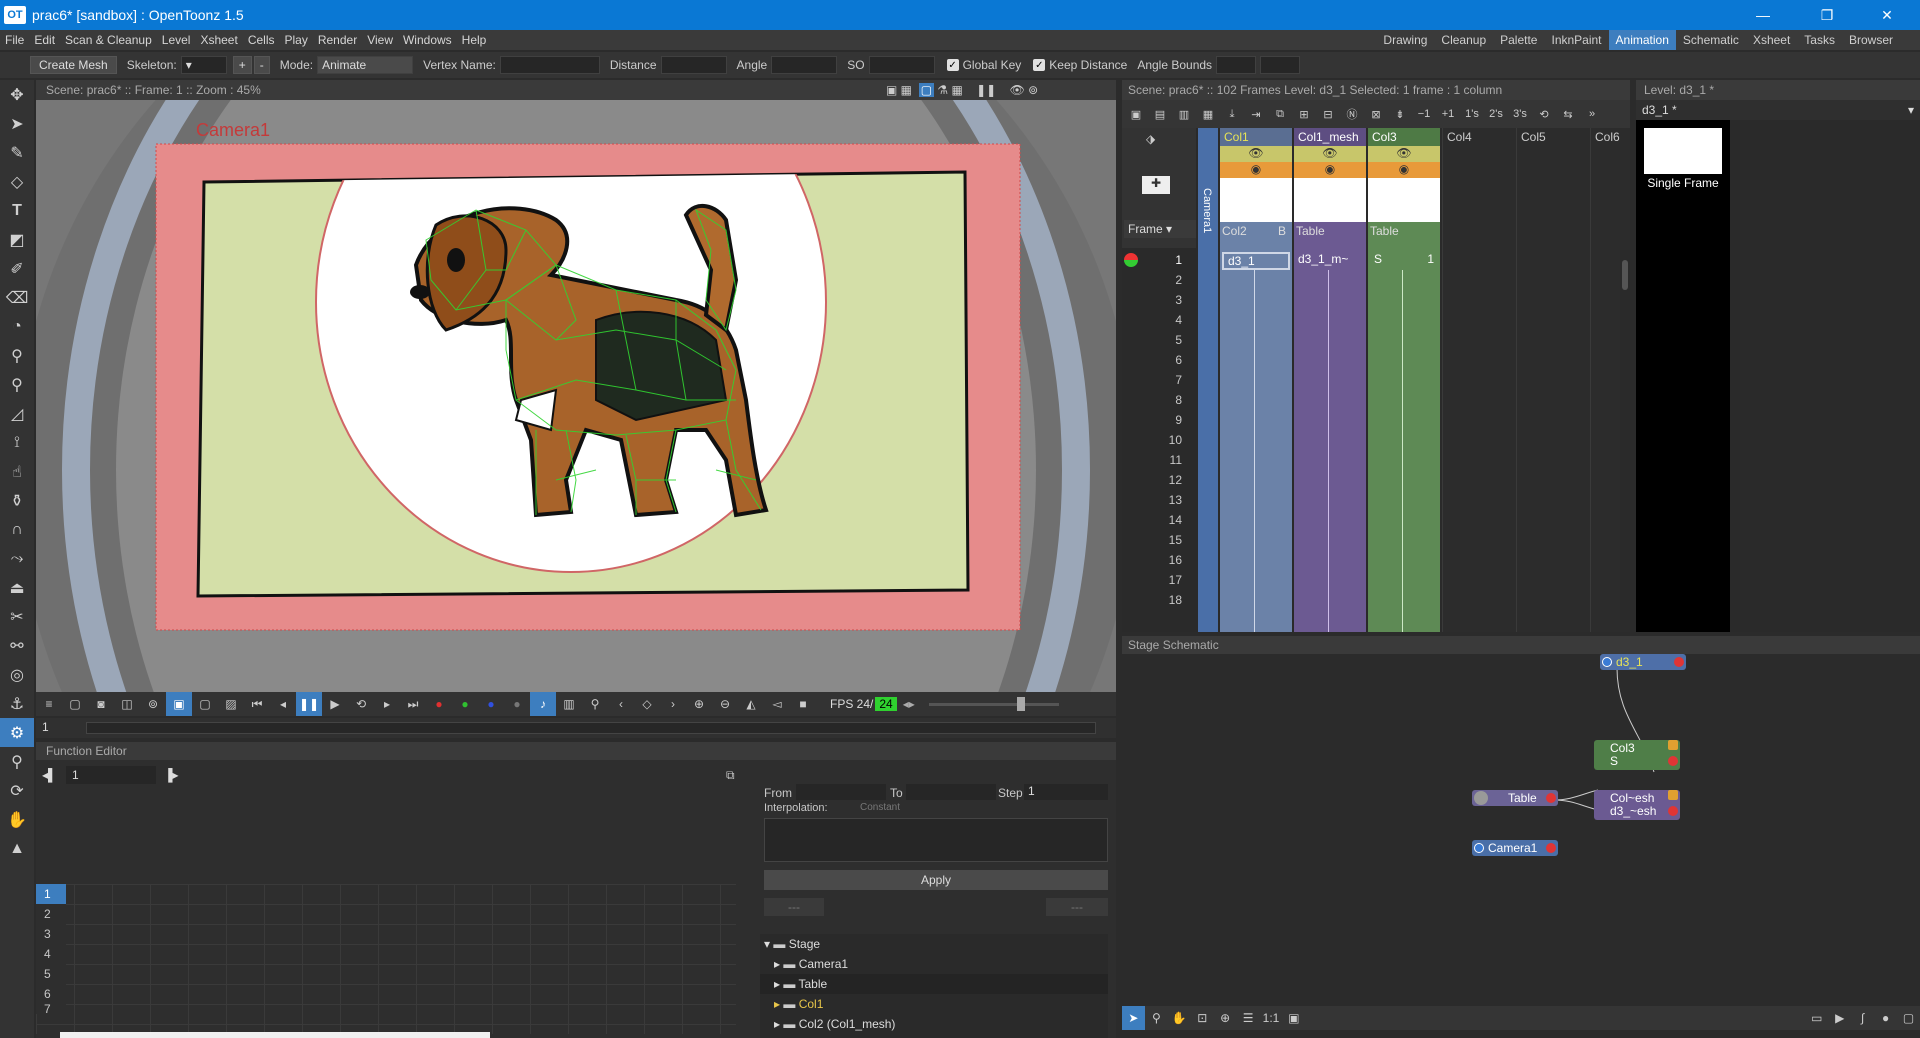 The width and height of the screenshot is (1920, 1038). I want to click on new-camera-icon: ▶, so click(1839, 1018).